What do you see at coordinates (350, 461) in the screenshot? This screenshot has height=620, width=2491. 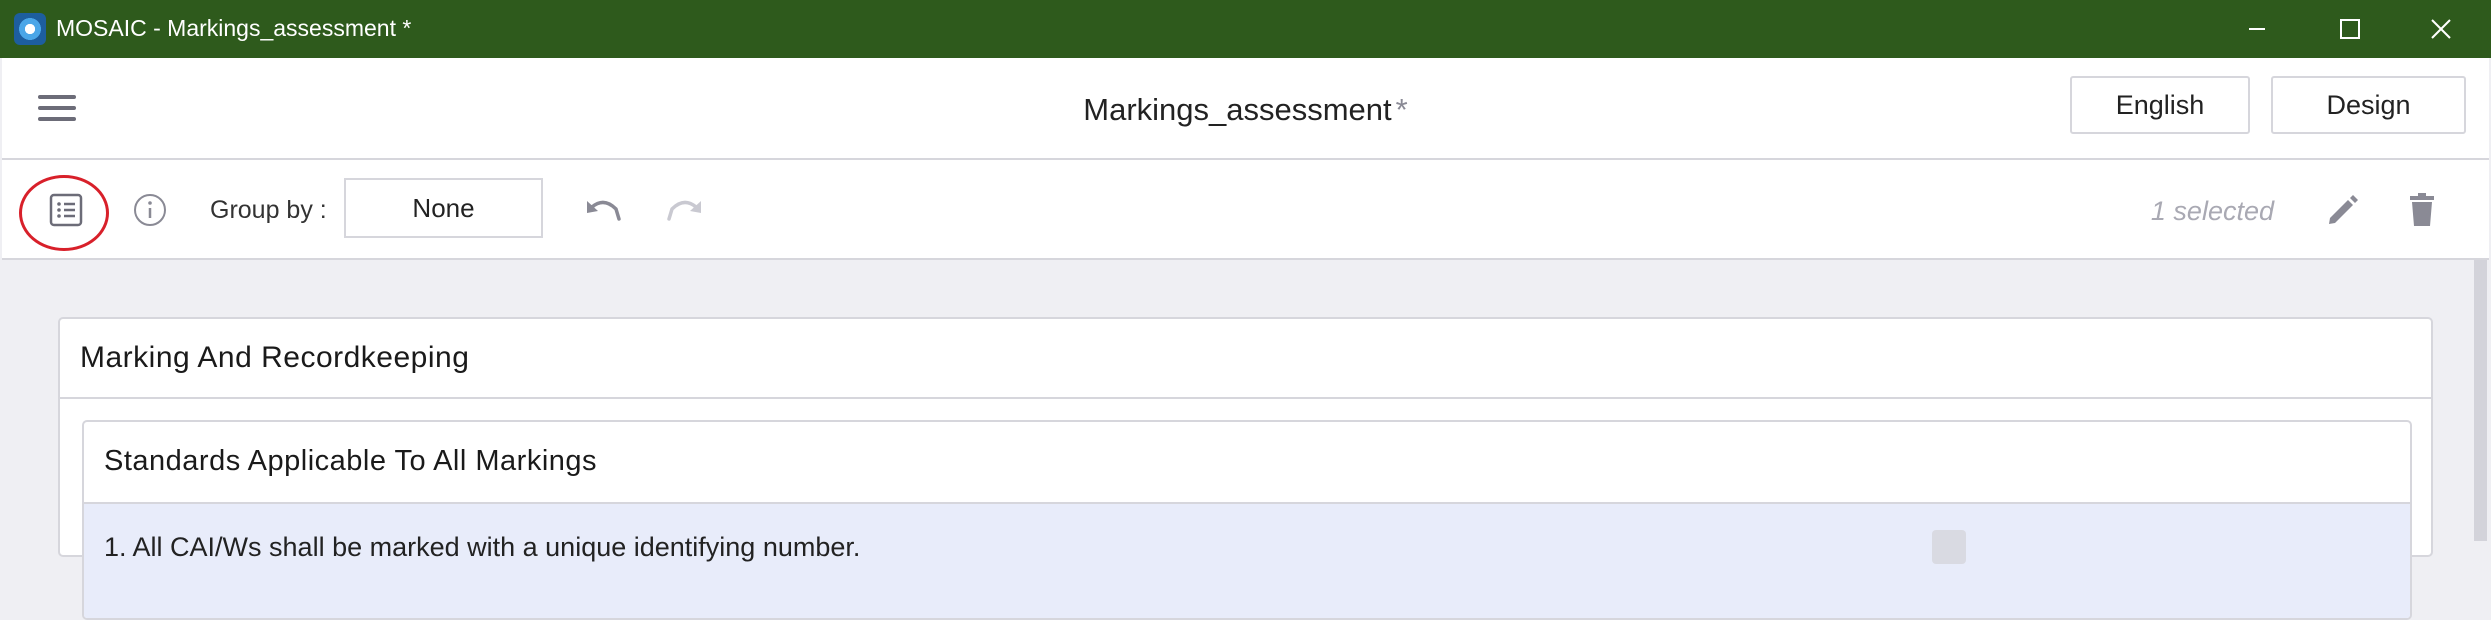 I see `subsection-title: Standards Applicable To All Markings` at bounding box center [350, 461].